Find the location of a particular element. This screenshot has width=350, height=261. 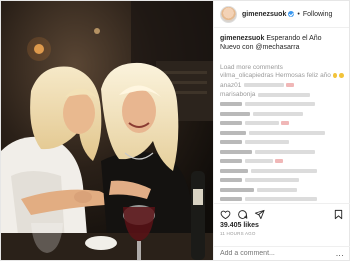

action-icons-row is located at coordinates (282, 214).